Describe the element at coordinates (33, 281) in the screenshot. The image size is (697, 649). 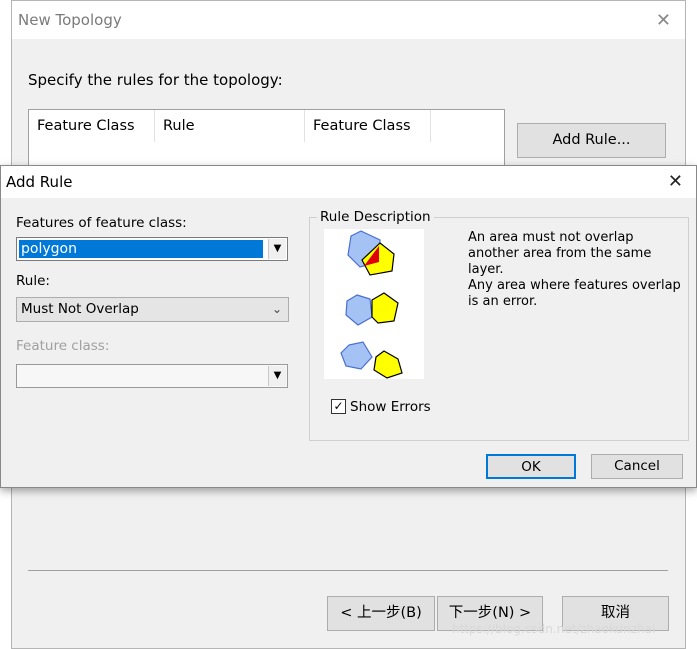
I see `rule-label: Rule:` at that location.